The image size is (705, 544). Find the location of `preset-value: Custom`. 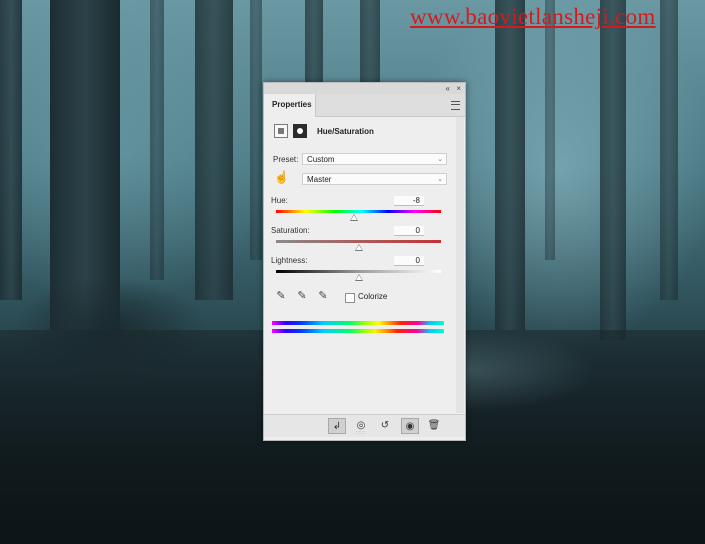

preset-value: Custom is located at coordinates (321, 159).